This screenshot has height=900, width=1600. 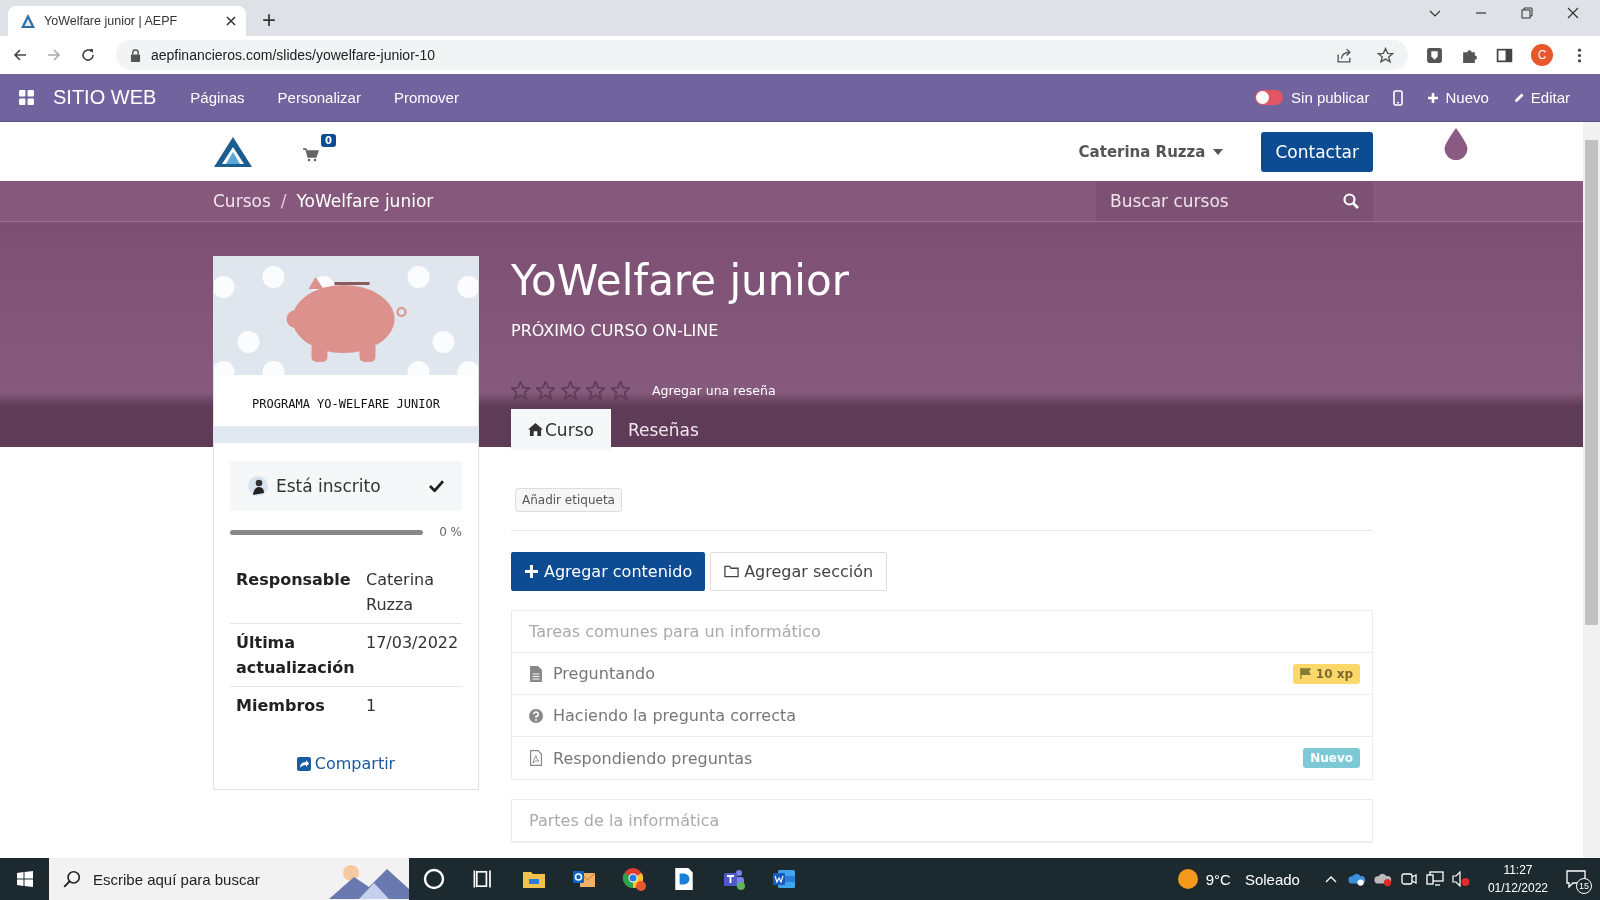 I want to click on notification-count: 15, so click(x=1584, y=886).